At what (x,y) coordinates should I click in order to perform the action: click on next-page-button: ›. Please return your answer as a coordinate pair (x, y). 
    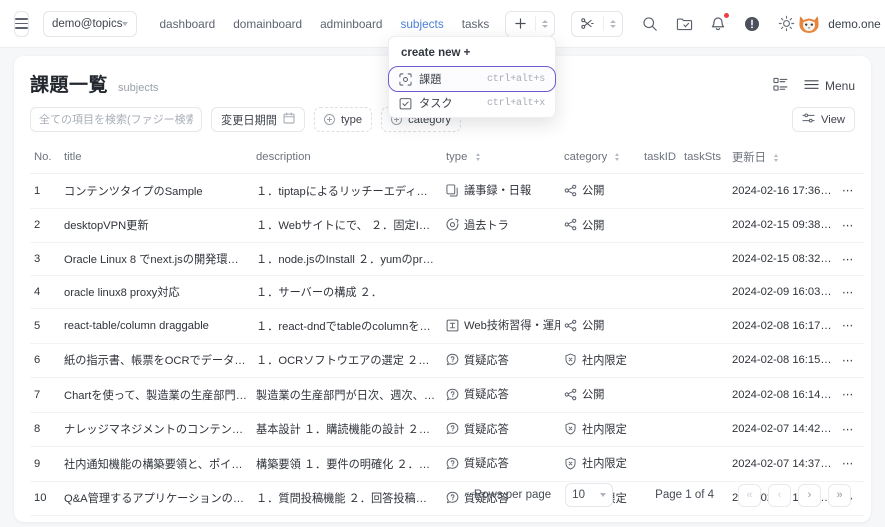
    Looking at the image, I should click on (809, 495).